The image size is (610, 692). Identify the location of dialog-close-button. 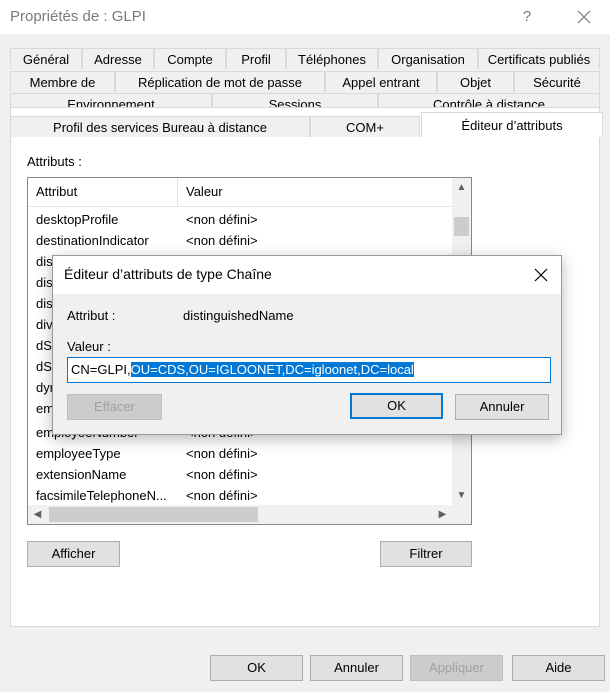
(541, 275).